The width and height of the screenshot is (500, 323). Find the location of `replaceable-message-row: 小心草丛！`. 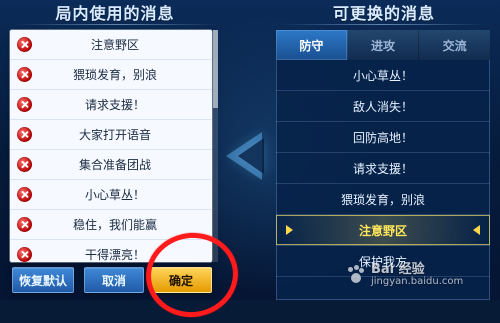

replaceable-message-row: 小心草丛！ is located at coordinates (383, 75).